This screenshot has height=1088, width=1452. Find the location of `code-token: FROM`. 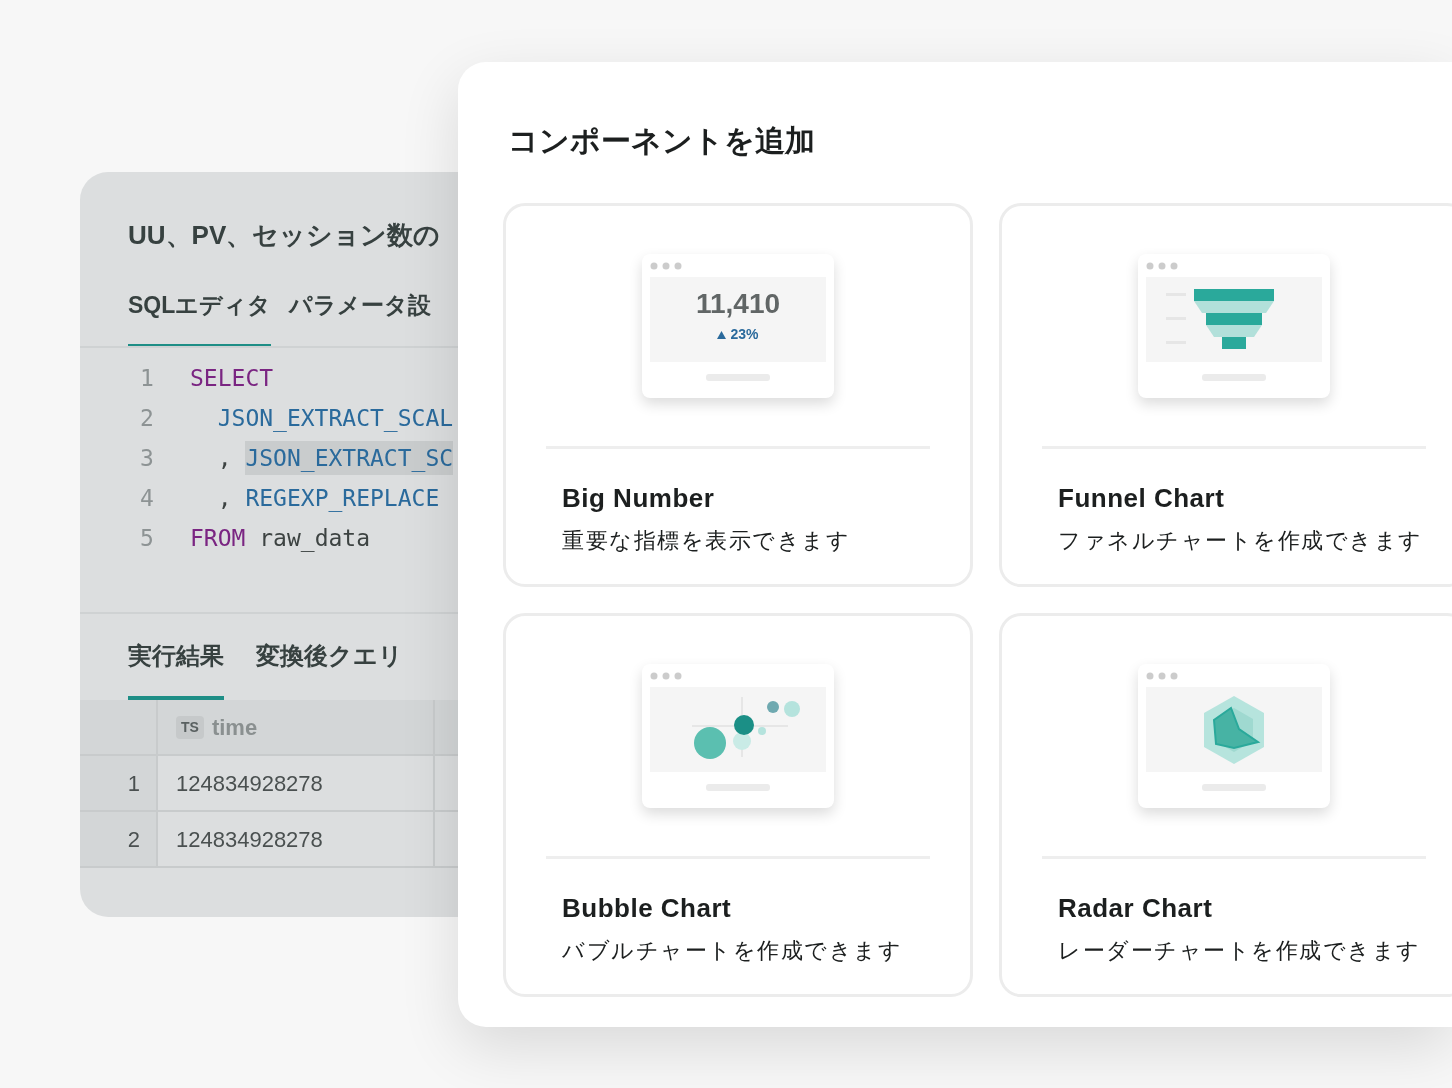

code-token: FROM is located at coordinates (218, 538).